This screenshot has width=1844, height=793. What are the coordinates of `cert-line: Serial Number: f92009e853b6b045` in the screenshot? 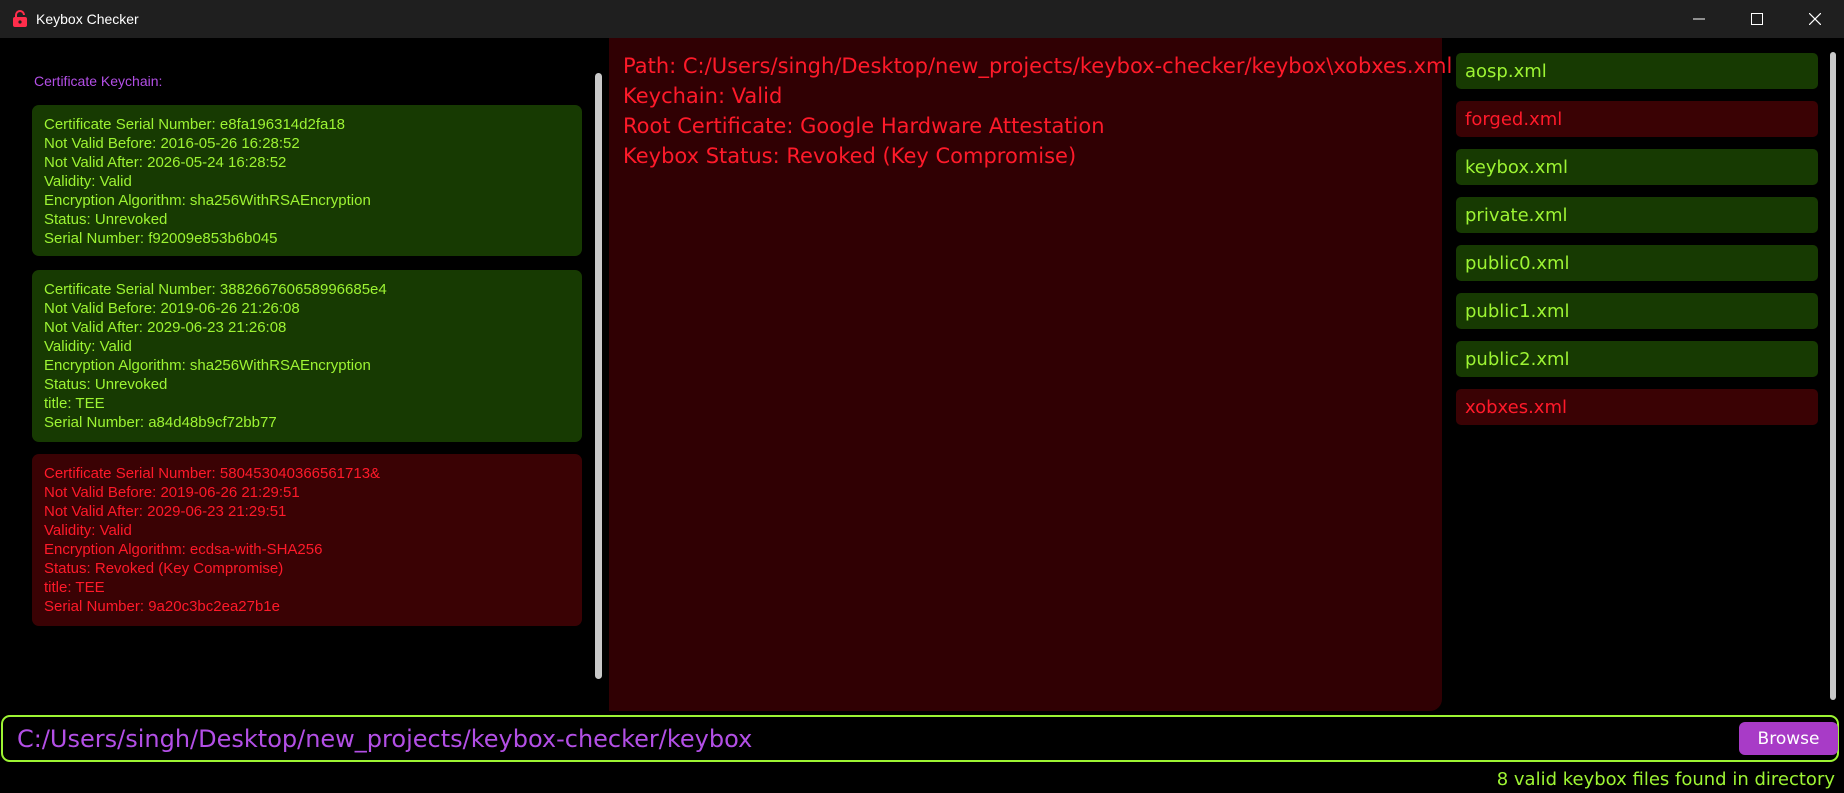 It's located at (161, 238).